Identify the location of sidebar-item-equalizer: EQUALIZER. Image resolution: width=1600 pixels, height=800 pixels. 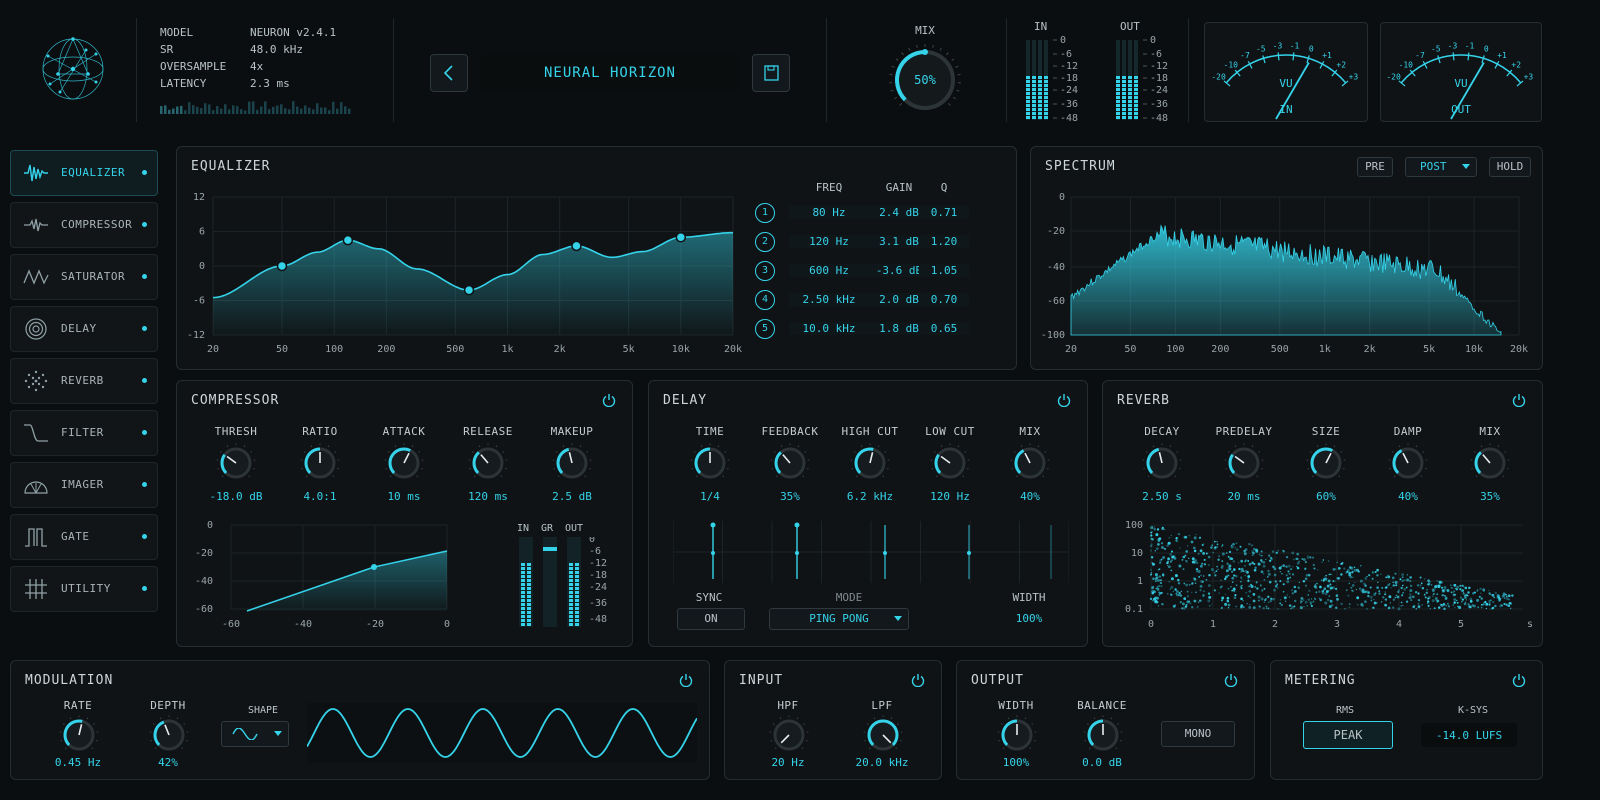
(84, 173).